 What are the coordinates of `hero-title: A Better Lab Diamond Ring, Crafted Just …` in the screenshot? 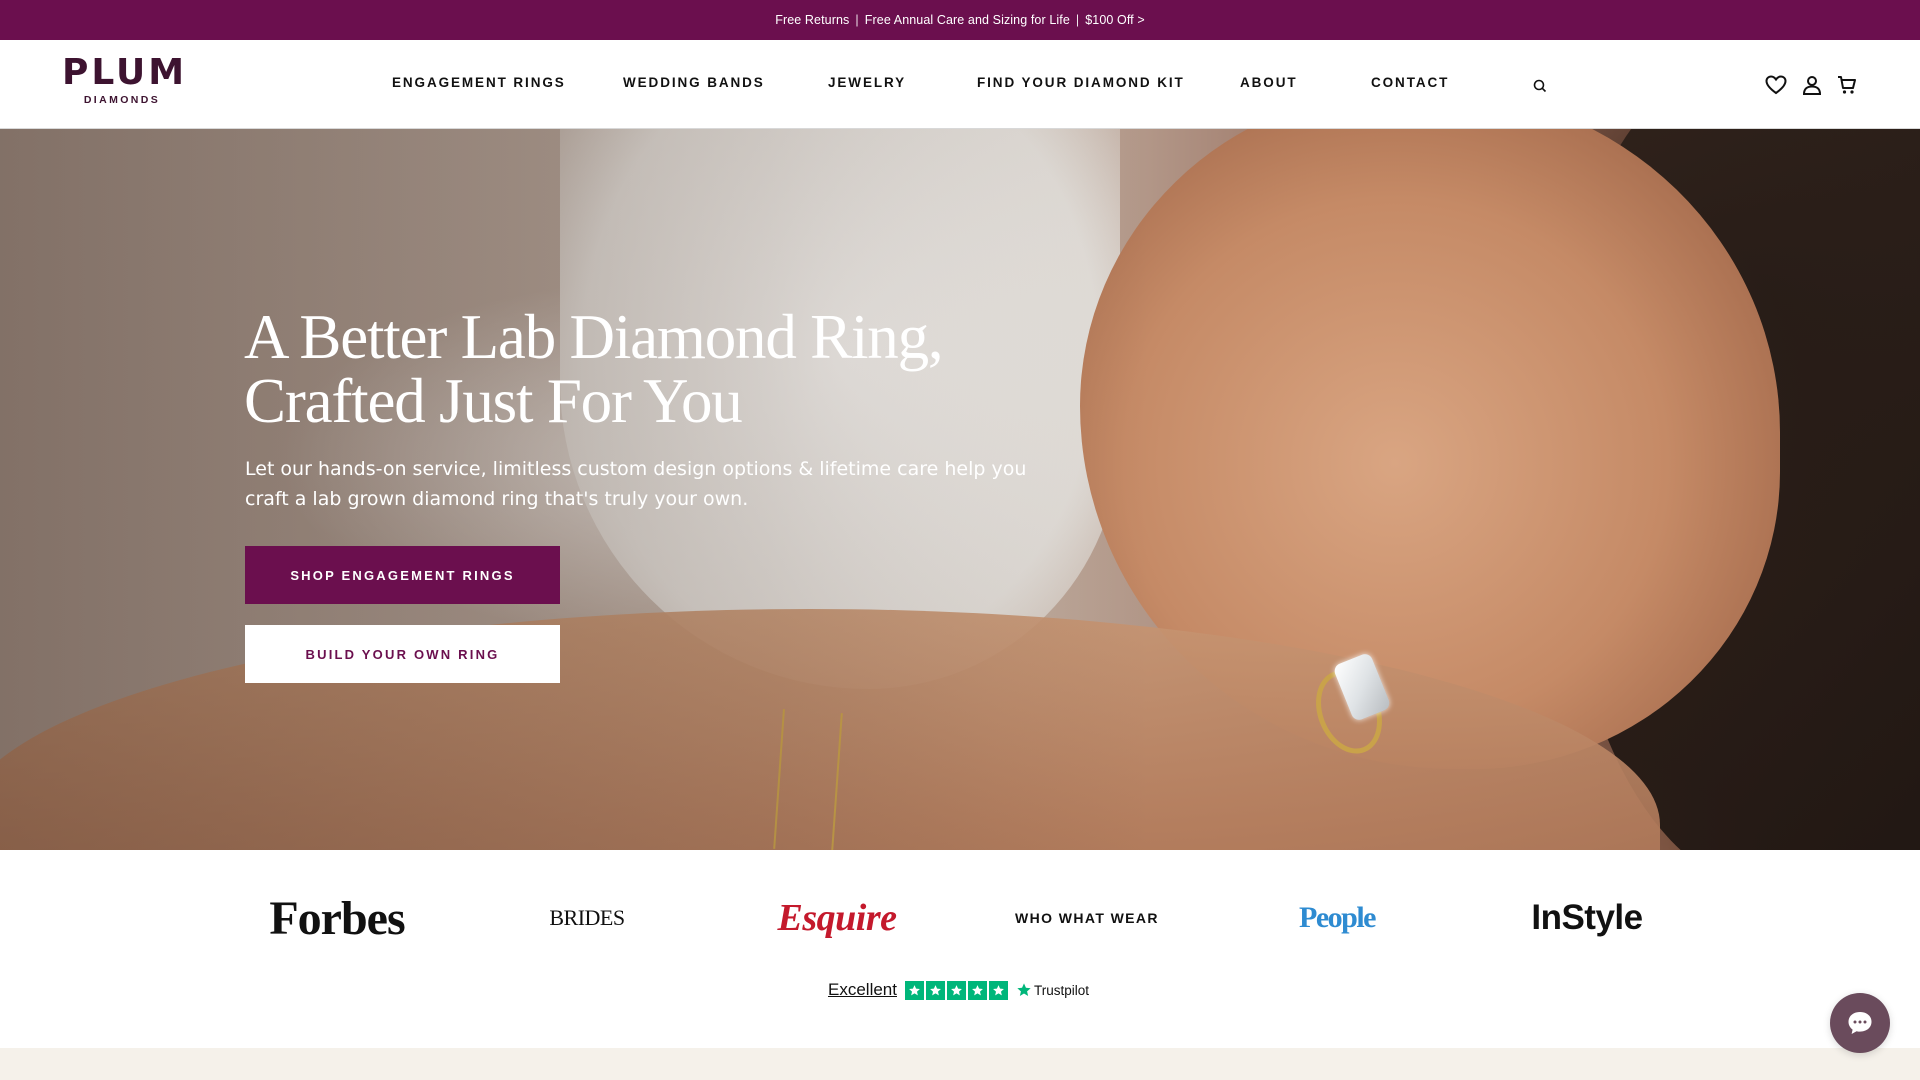 It's located at (624, 369).